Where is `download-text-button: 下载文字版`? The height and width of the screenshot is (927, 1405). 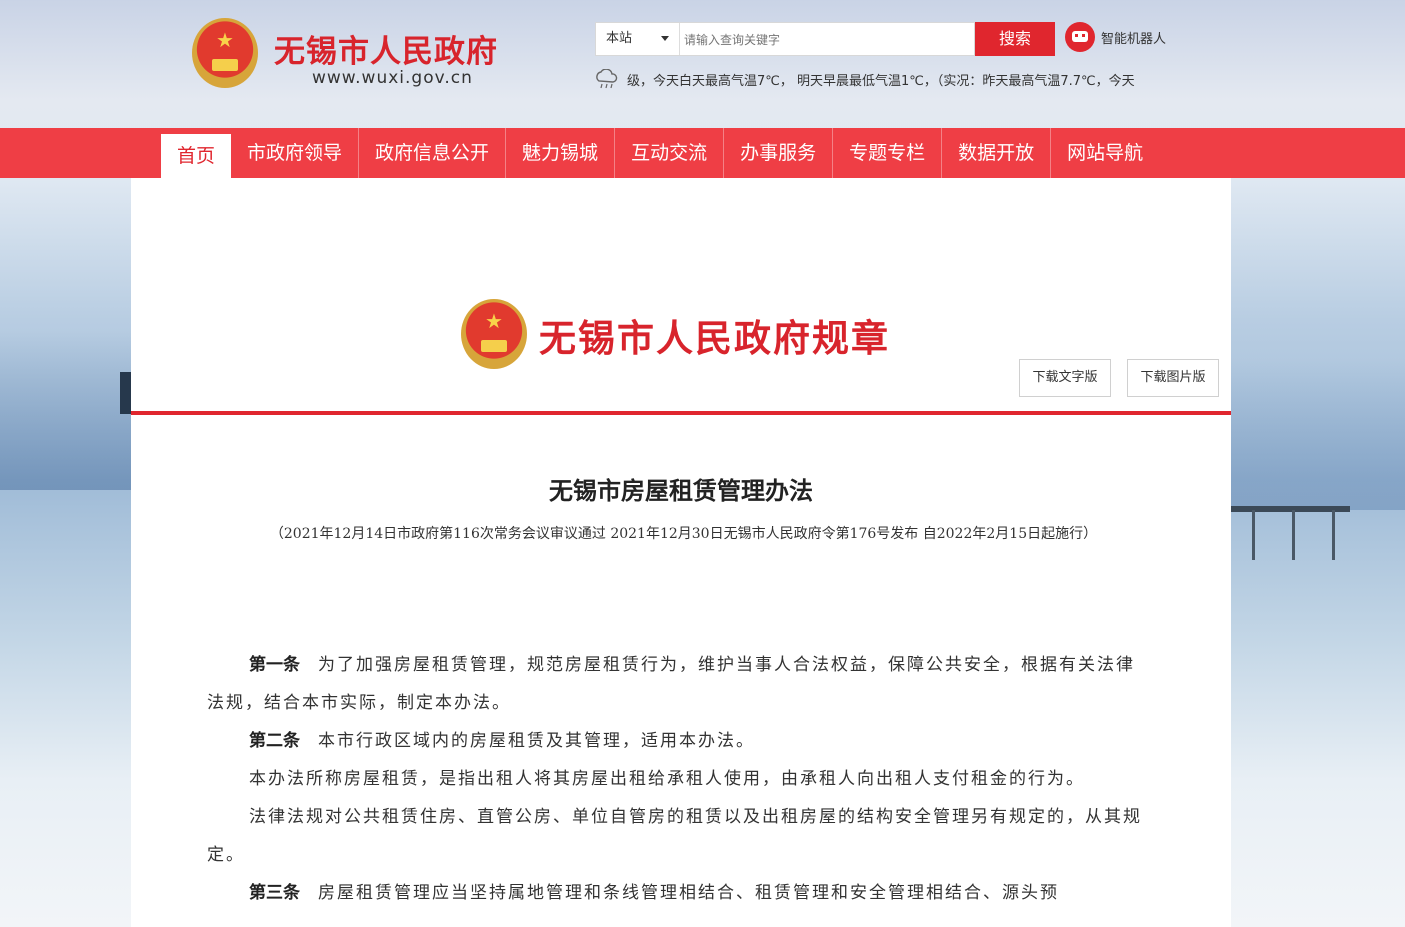
download-text-button: 下载文字版 is located at coordinates (1065, 378).